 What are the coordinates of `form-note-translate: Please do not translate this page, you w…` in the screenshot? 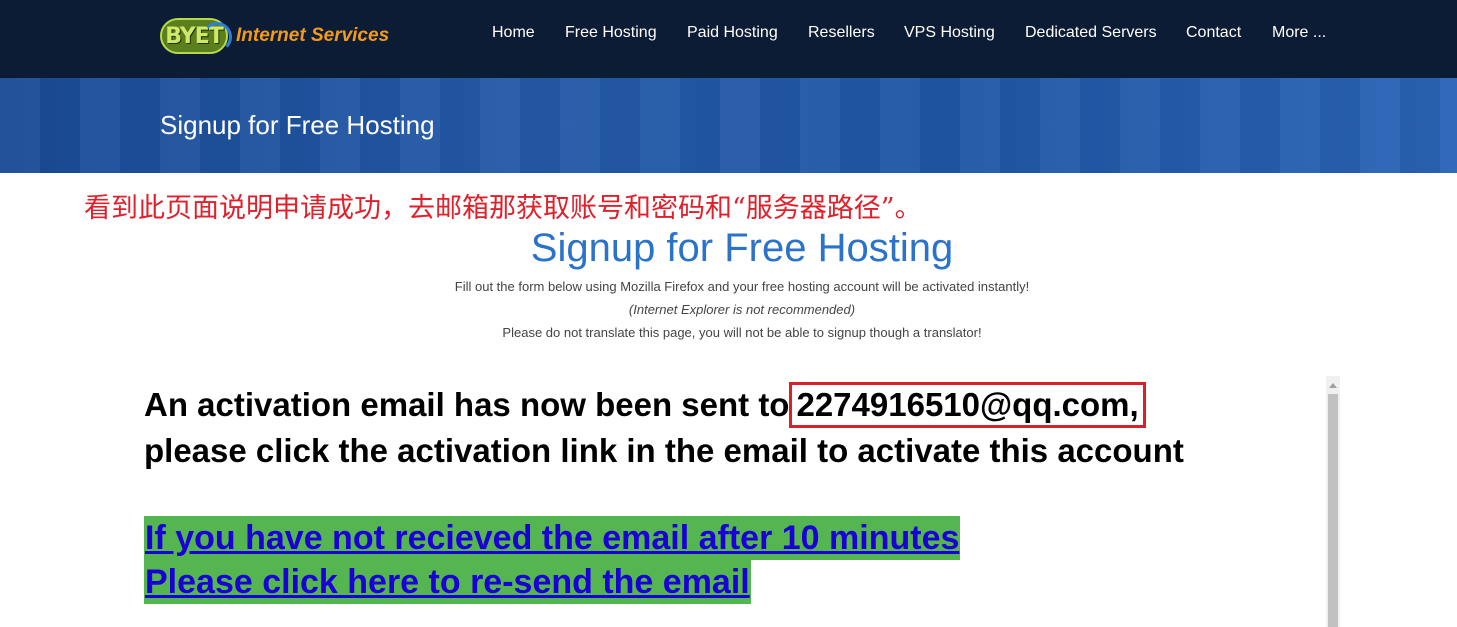 It's located at (742, 332).